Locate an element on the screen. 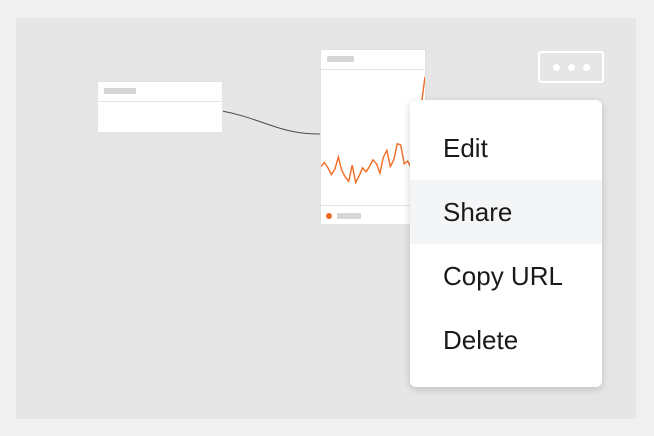 Image resolution: width=654 pixels, height=436 pixels. source-node-card is located at coordinates (160, 107).